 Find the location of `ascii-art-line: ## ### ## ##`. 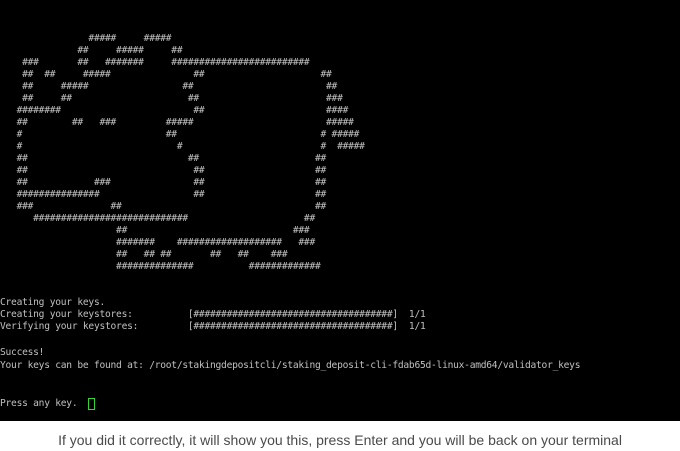

ascii-art-line: ## ### ## ## is located at coordinates (163, 182).